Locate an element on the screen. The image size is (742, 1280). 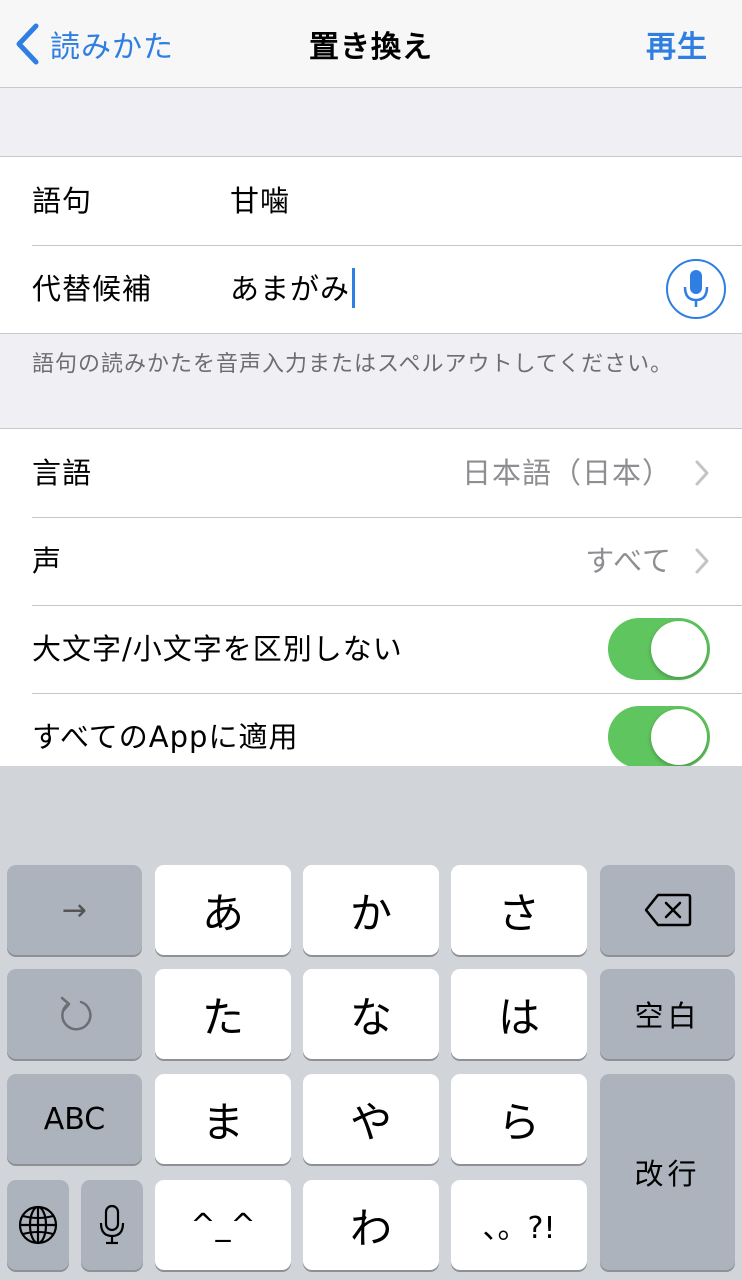
apply-all-apps-toggle is located at coordinates (659, 737).